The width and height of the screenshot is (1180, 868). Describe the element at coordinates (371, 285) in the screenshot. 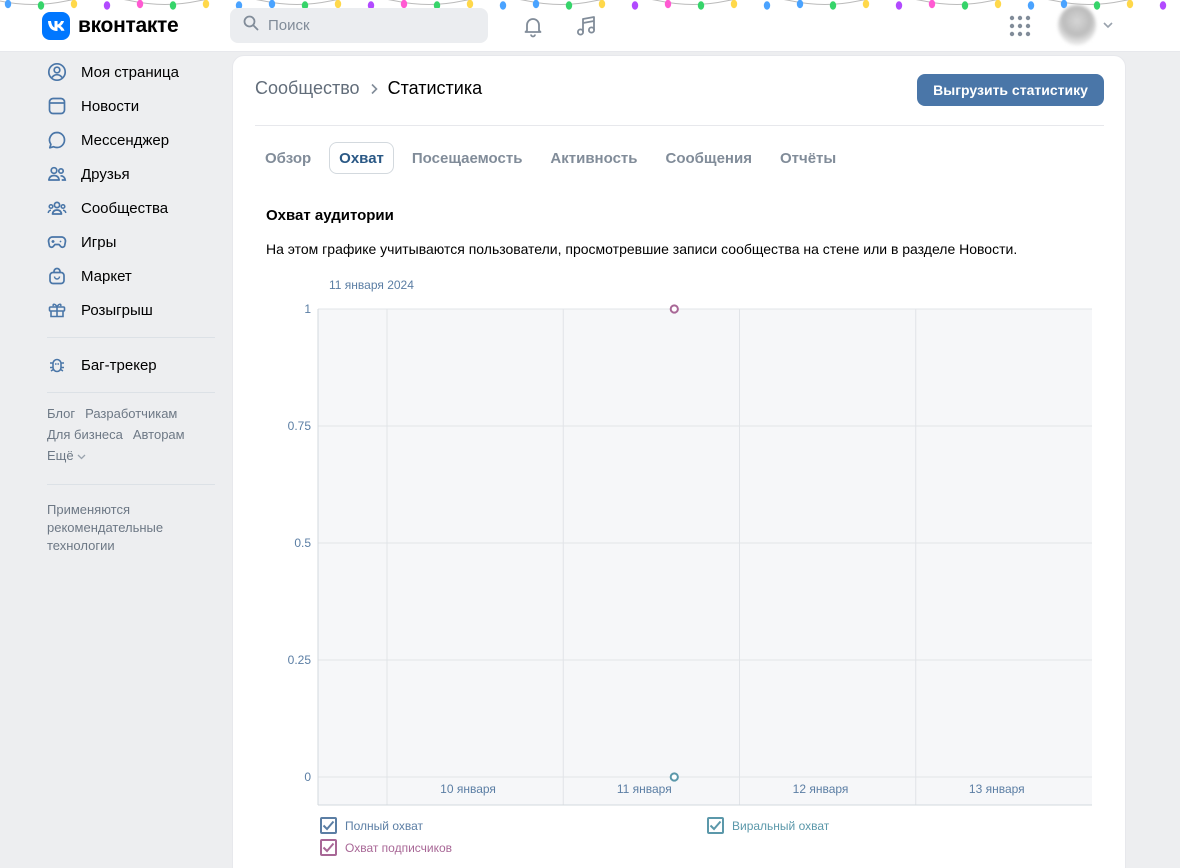

I see `chart-tooltip-date: 11 января 2024` at that location.